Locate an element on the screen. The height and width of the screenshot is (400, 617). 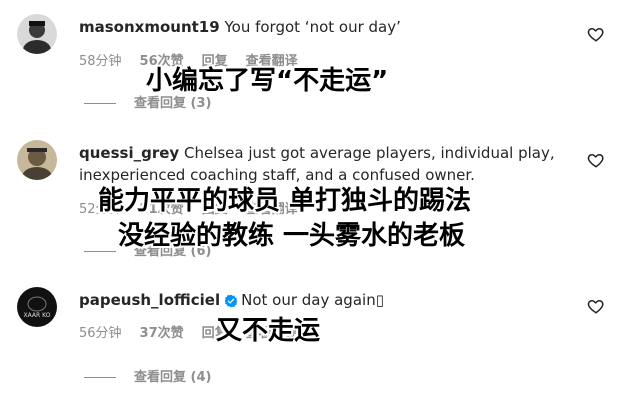
likes-count: 37次赞 is located at coordinates (162, 333).